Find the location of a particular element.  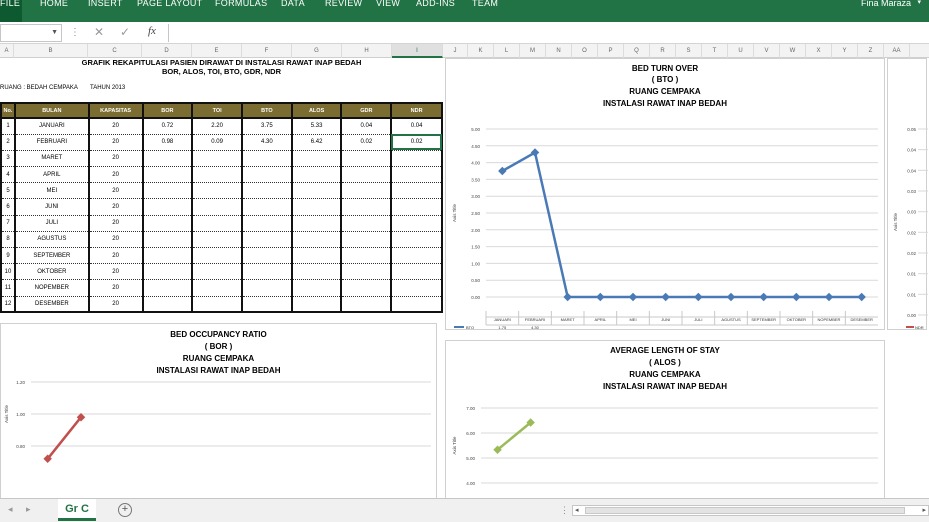

add-sheet-icon: + is located at coordinates (125, 510).